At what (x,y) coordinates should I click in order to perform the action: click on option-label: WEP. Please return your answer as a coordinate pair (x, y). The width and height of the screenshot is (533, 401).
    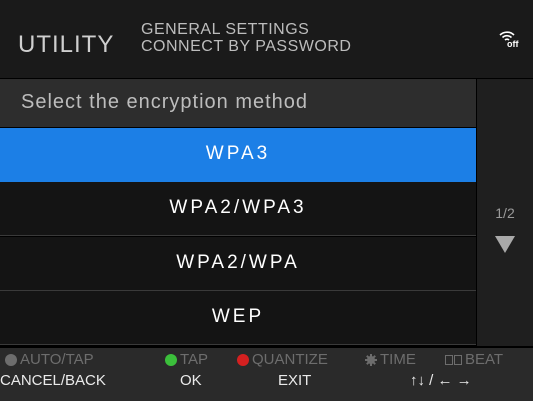
    Looking at the image, I should click on (238, 316).